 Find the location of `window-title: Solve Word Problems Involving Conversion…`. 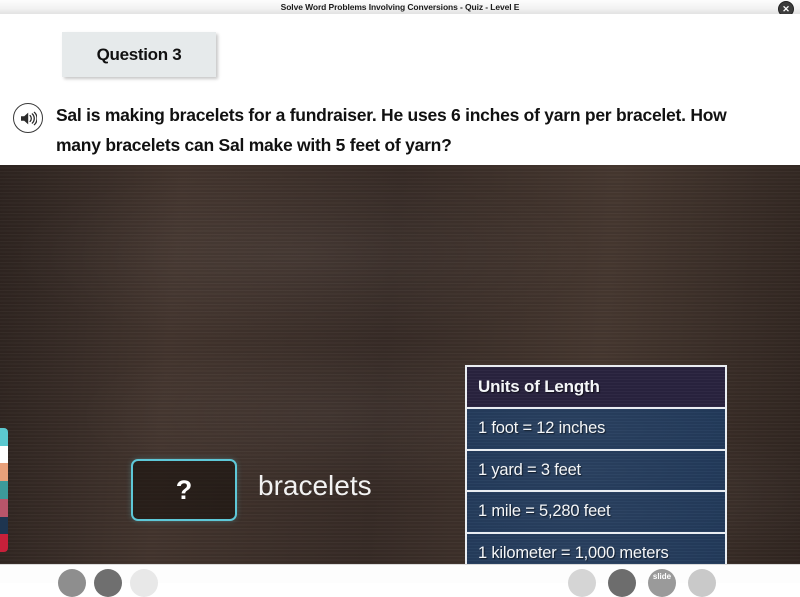

window-title: Solve Word Problems Involving Conversion… is located at coordinates (400, 7).